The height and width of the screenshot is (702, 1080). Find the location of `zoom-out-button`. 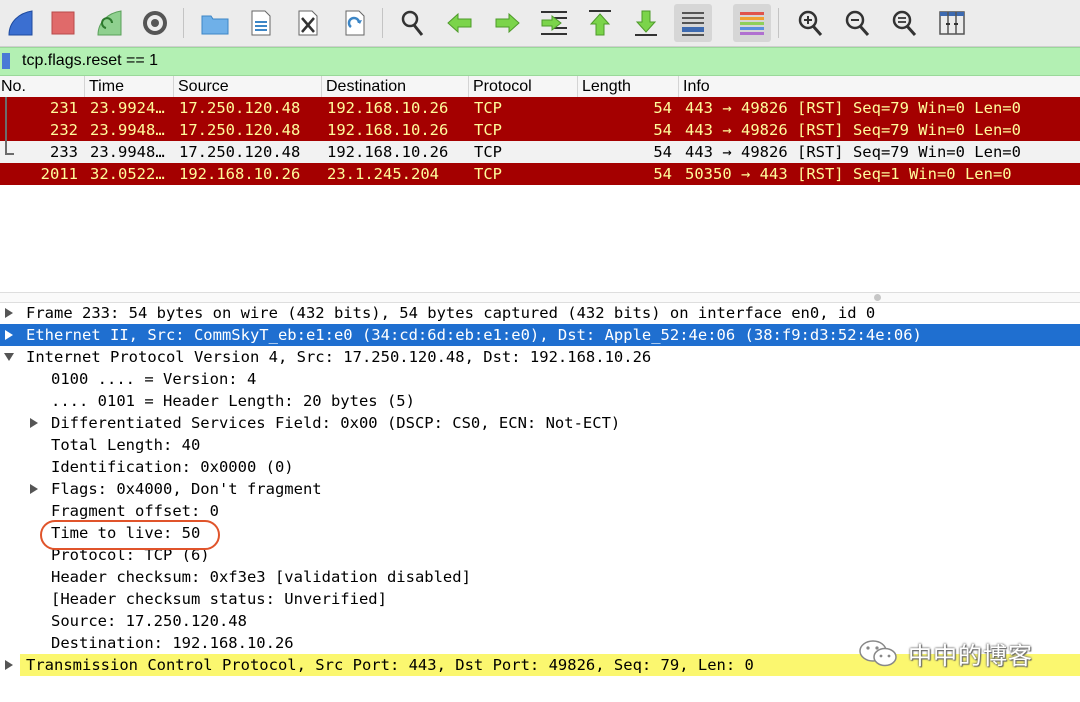

zoom-out-button is located at coordinates (858, 23).